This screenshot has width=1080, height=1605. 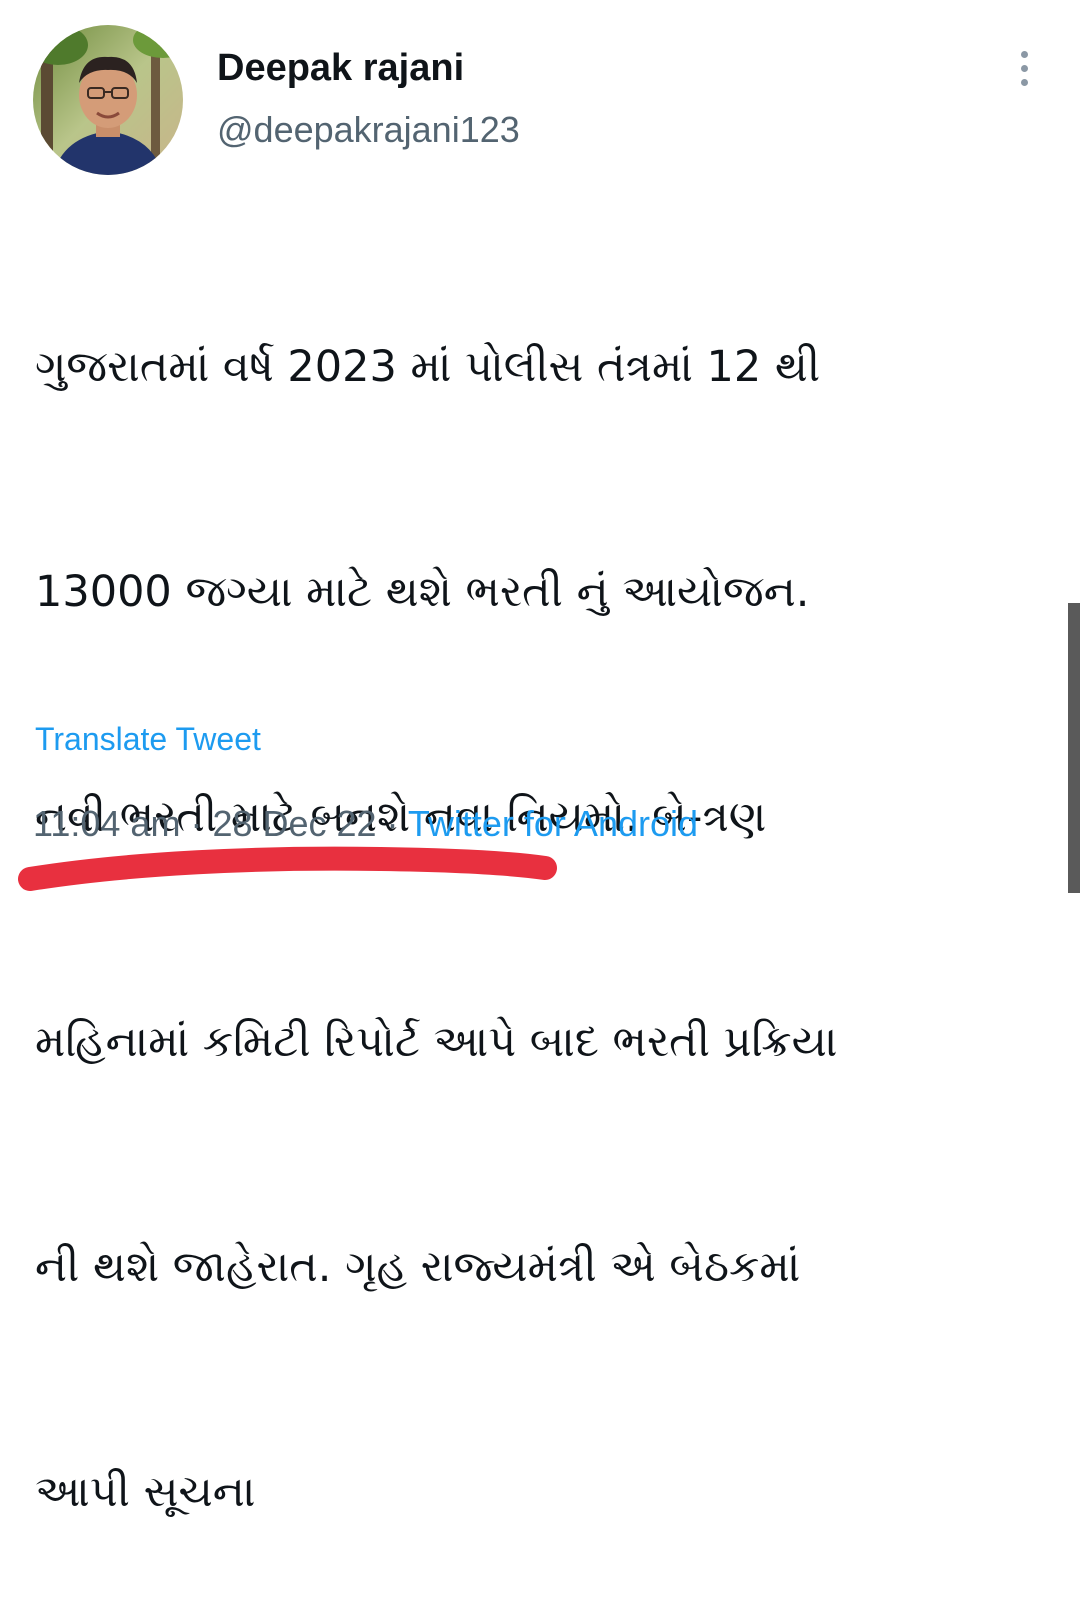 What do you see at coordinates (148, 739) in the screenshot?
I see `translate-tweet-link: Translate Tweet` at bounding box center [148, 739].